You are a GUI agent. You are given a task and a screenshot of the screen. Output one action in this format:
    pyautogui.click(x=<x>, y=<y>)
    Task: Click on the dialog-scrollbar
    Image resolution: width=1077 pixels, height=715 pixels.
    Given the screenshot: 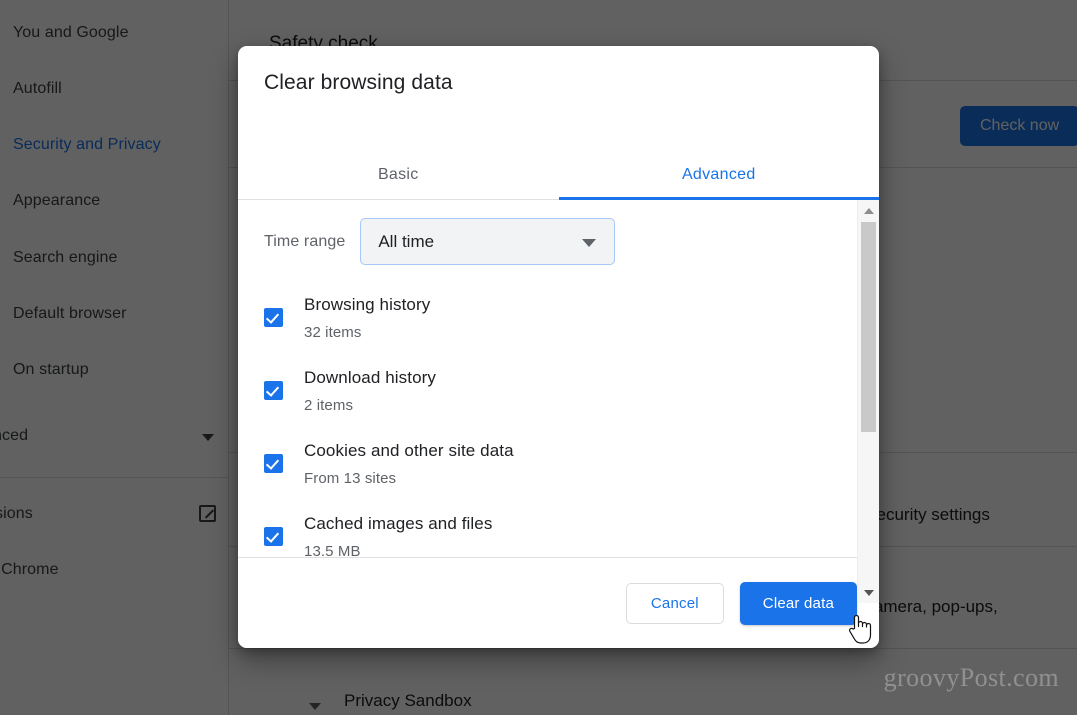 What is the action you would take?
    pyautogui.click(x=868, y=401)
    